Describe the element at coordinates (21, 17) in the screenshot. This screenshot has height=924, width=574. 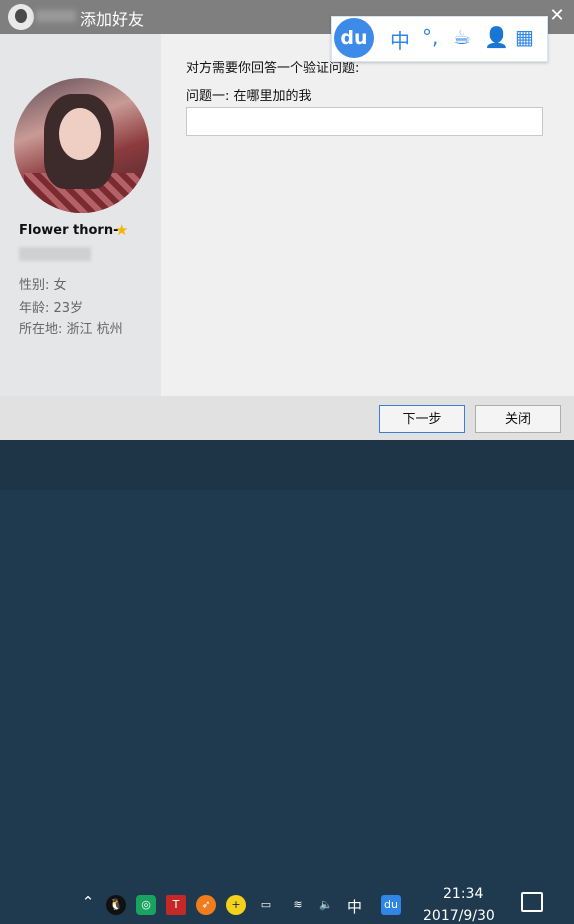
I see `qq-penguin-icon` at that location.